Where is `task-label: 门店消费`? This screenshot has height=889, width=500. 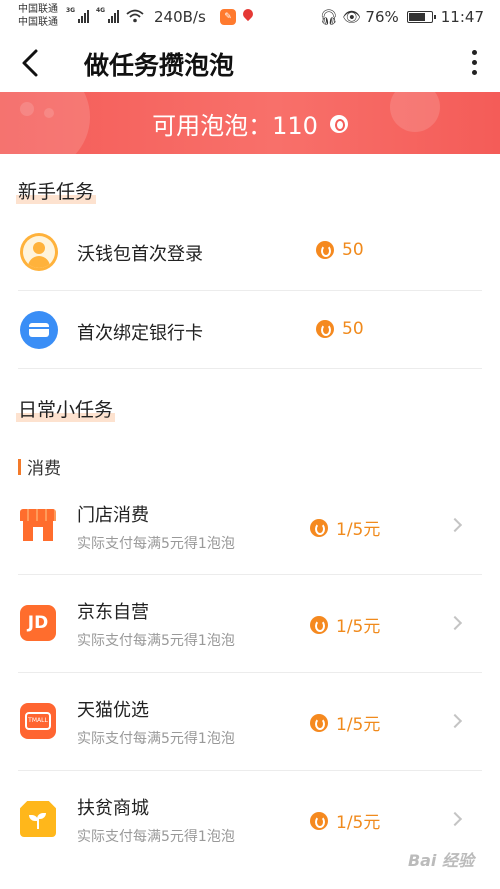 task-label: 门店消费 is located at coordinates (113, 515).